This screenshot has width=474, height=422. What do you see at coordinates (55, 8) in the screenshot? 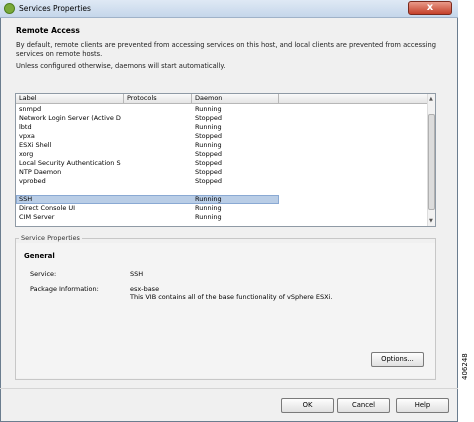
I see `window-title: Services Properties` at bounding box center [55, 8].